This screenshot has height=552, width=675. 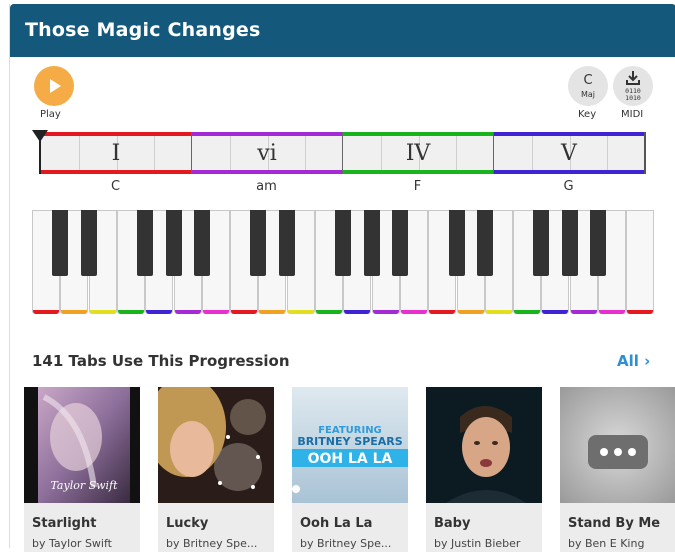 I want to click on key-mode: Maj, so click(x=588, y=94).